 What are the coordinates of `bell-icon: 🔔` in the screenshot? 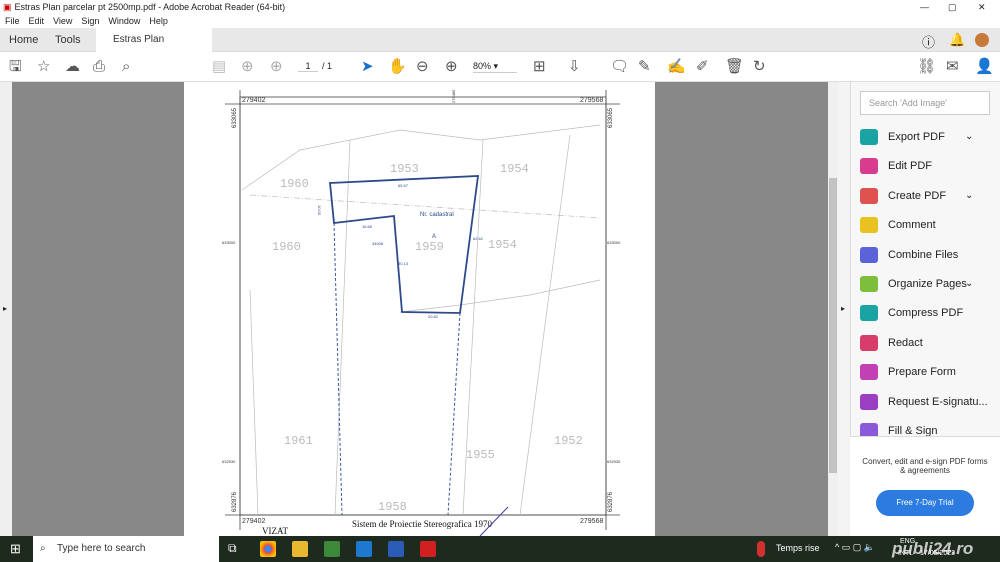 It's located at (957, 40).